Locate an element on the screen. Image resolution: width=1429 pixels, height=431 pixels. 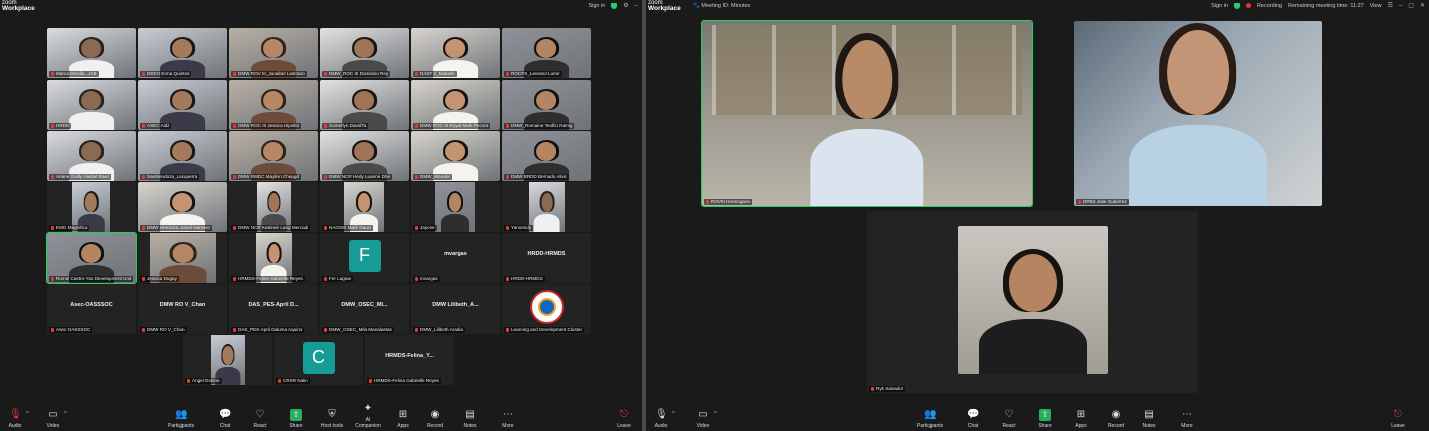
video-tile: DMW NCR Hedy Luanne Dhe is located at coordinates (364, 156).